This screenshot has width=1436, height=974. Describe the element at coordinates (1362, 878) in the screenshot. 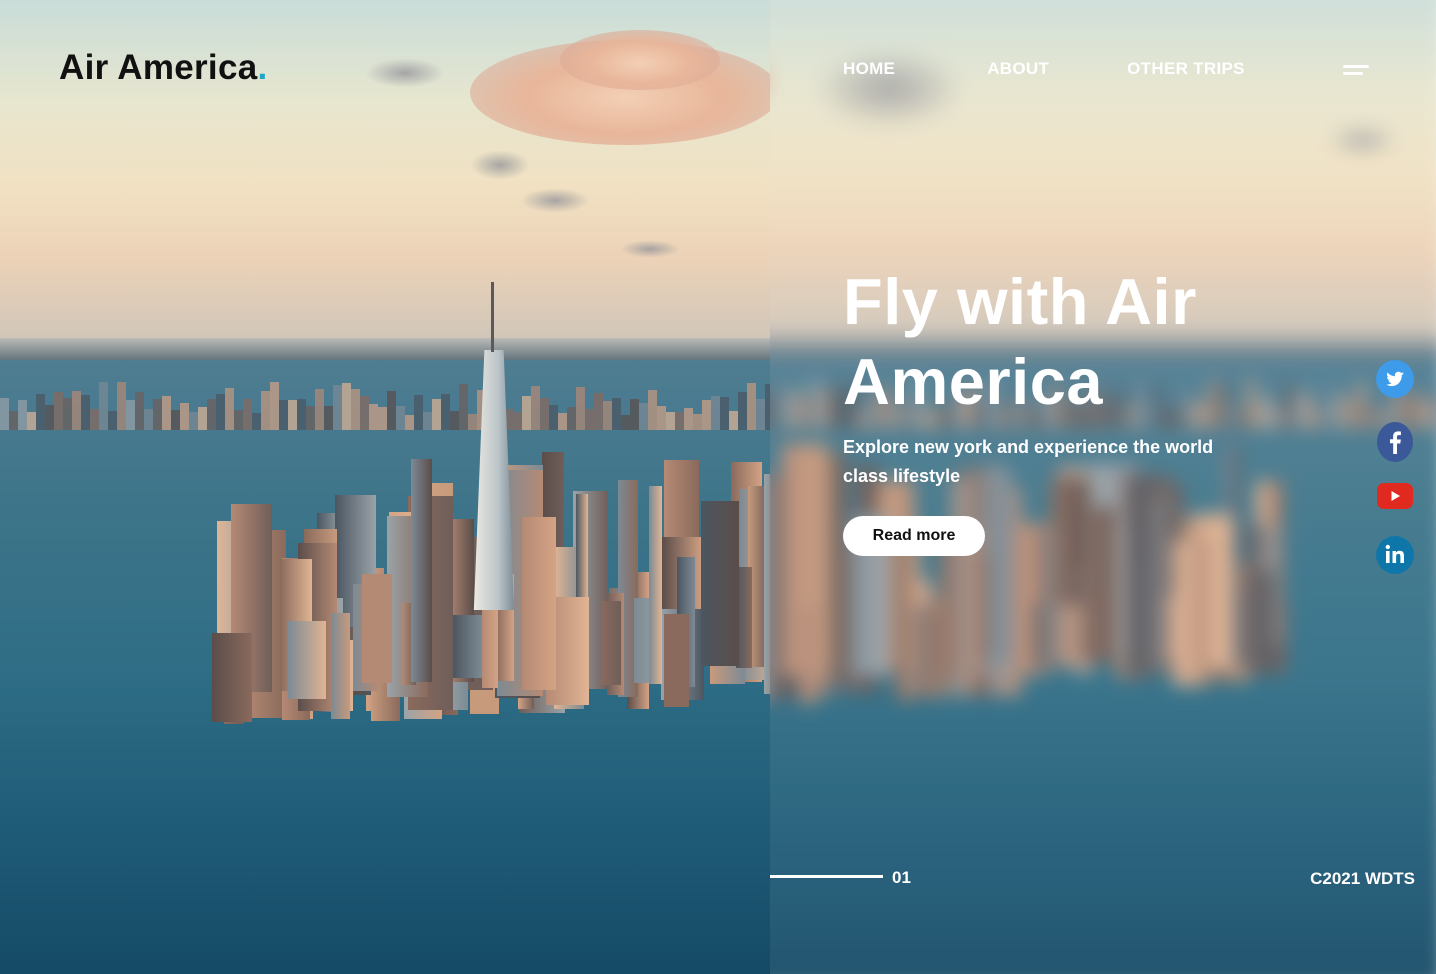

I see `copyright-text: C2021 WDTS` at that location.